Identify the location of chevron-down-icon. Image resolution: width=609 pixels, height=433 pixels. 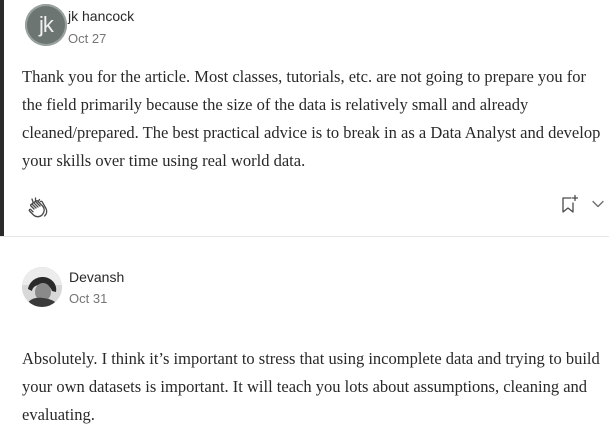
(598, 204).